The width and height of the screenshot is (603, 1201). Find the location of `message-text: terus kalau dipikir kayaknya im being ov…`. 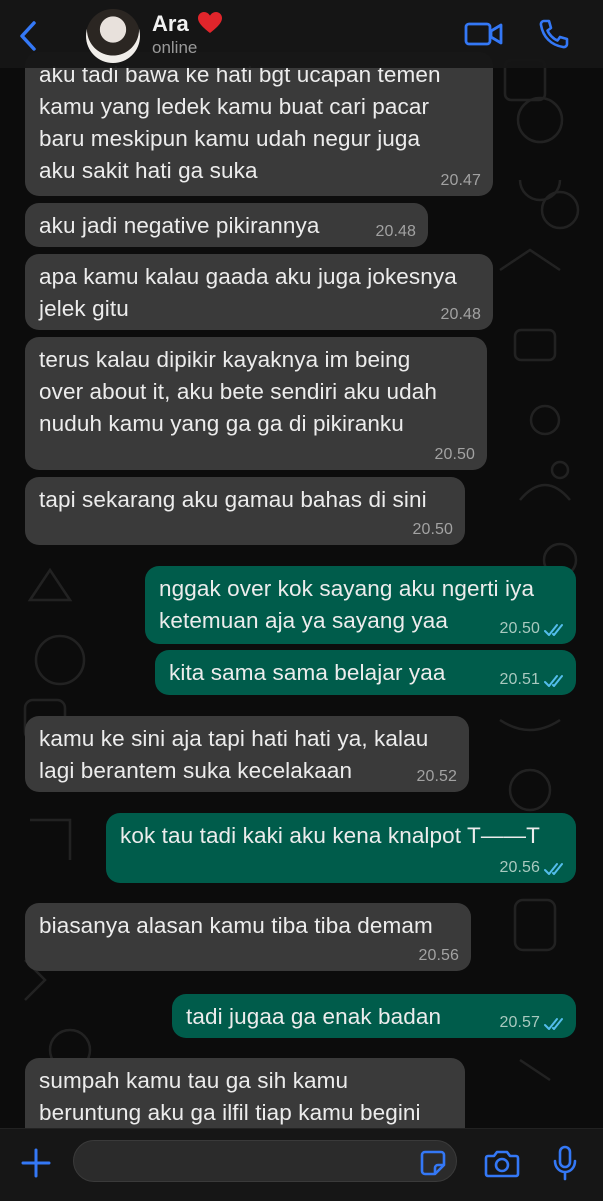

message-text: terus kalau dipikir kayaknya im being ov… is located at coordinates (238, 391).